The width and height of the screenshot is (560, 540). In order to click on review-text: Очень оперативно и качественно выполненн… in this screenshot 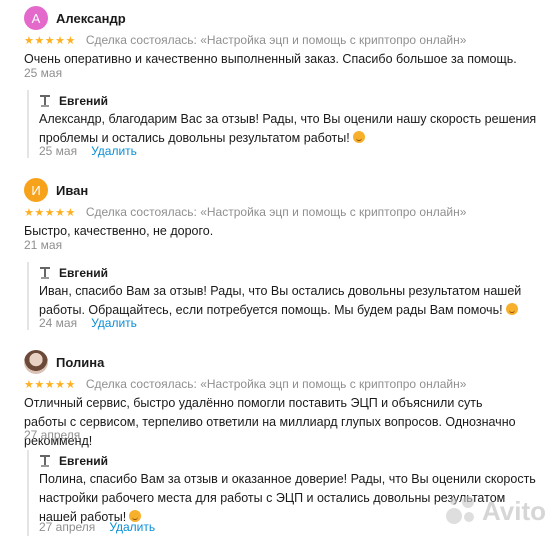, I will do `click(270, 59)`.